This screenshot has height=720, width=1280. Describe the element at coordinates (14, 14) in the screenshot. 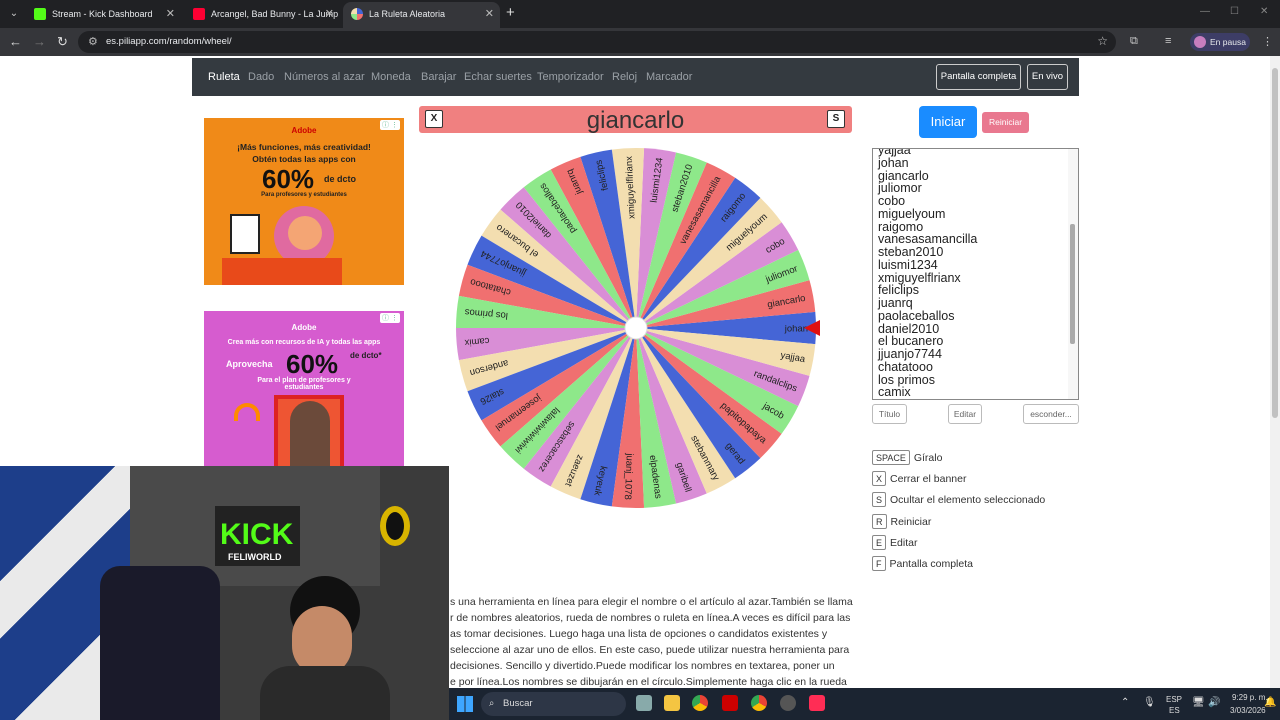

I see `tab-search-icon: ⌄` at that location.